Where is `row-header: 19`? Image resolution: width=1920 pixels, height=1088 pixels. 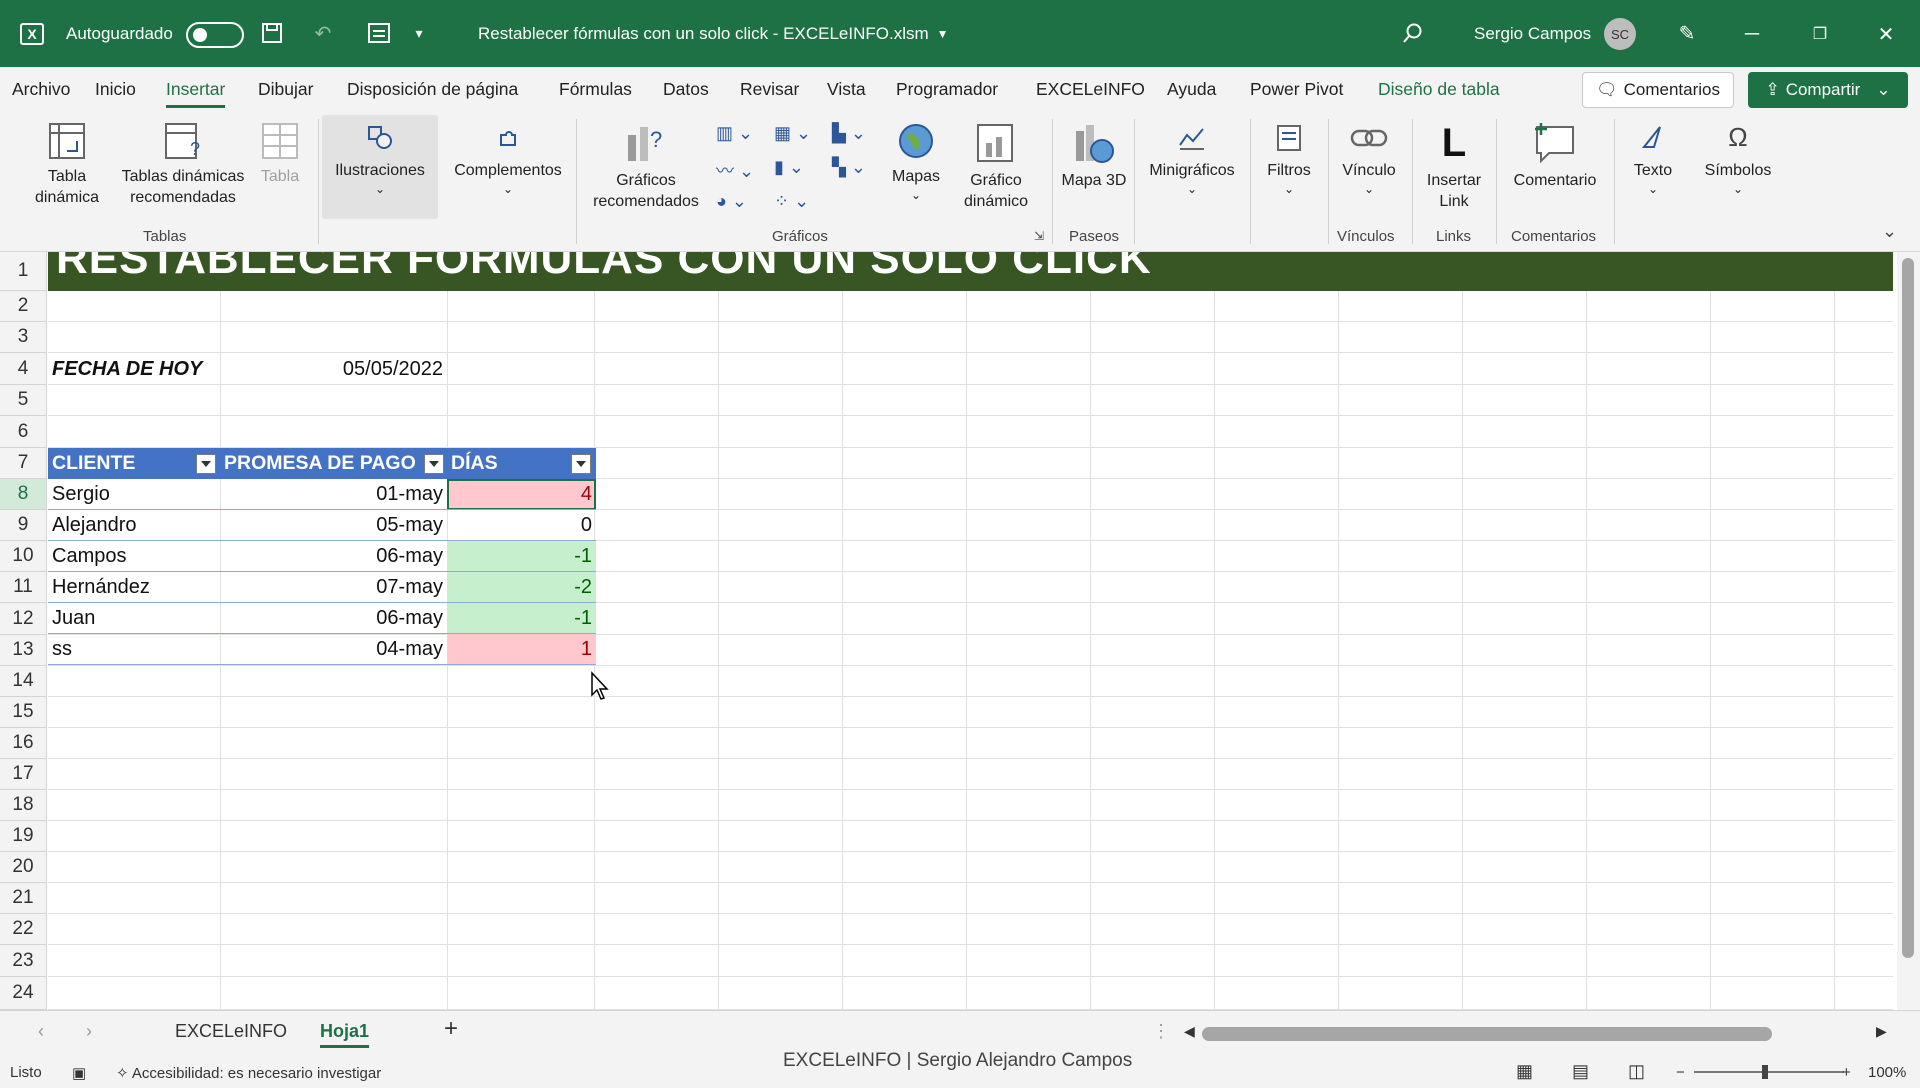
row-header: 19 is located at coordinates (23, 836).